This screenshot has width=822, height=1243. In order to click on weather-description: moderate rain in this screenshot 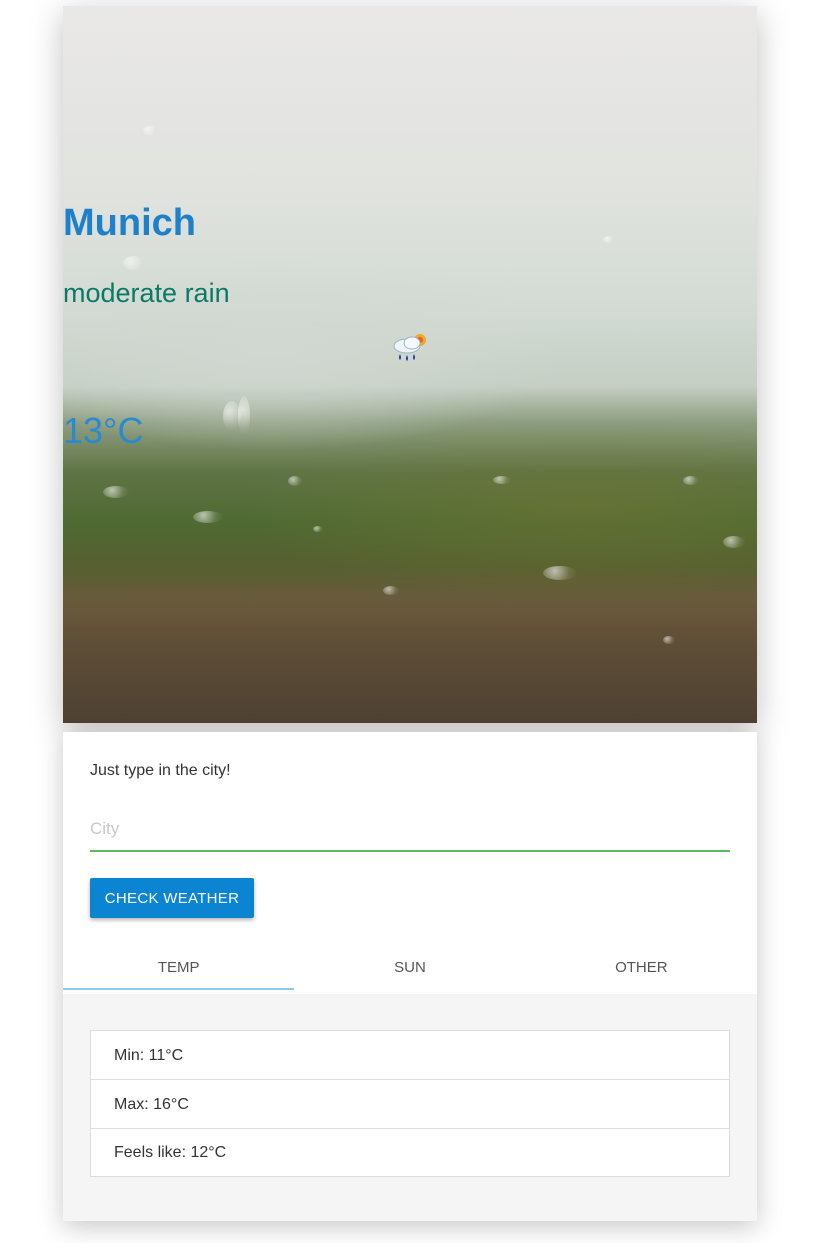, I will do `click(146, 293)`.